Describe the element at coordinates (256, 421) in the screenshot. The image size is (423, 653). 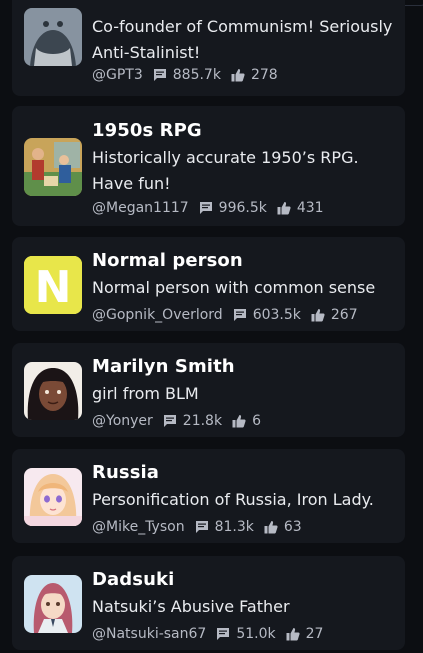
I see `like-count: 6` at that location.